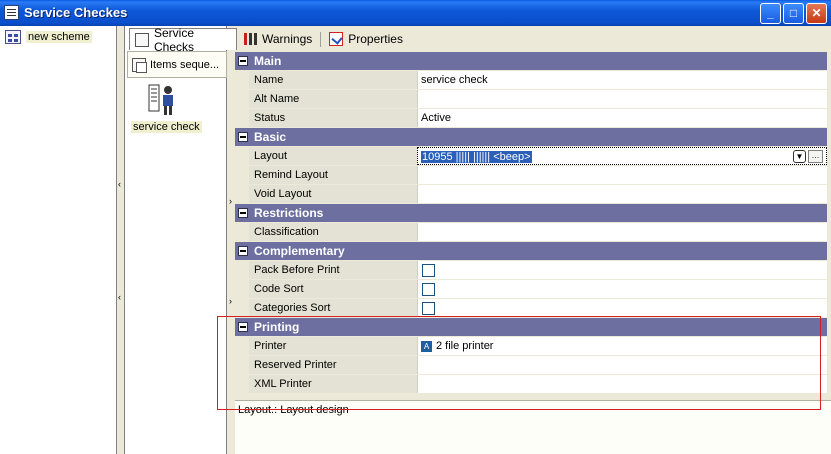 Image resolution: width=831 pixels, height=454 pixels. Describe the element at coordinates (415, 13) in the screenshot. I see `window-titlebar: Service Checkes _ □ ✕` at that location.